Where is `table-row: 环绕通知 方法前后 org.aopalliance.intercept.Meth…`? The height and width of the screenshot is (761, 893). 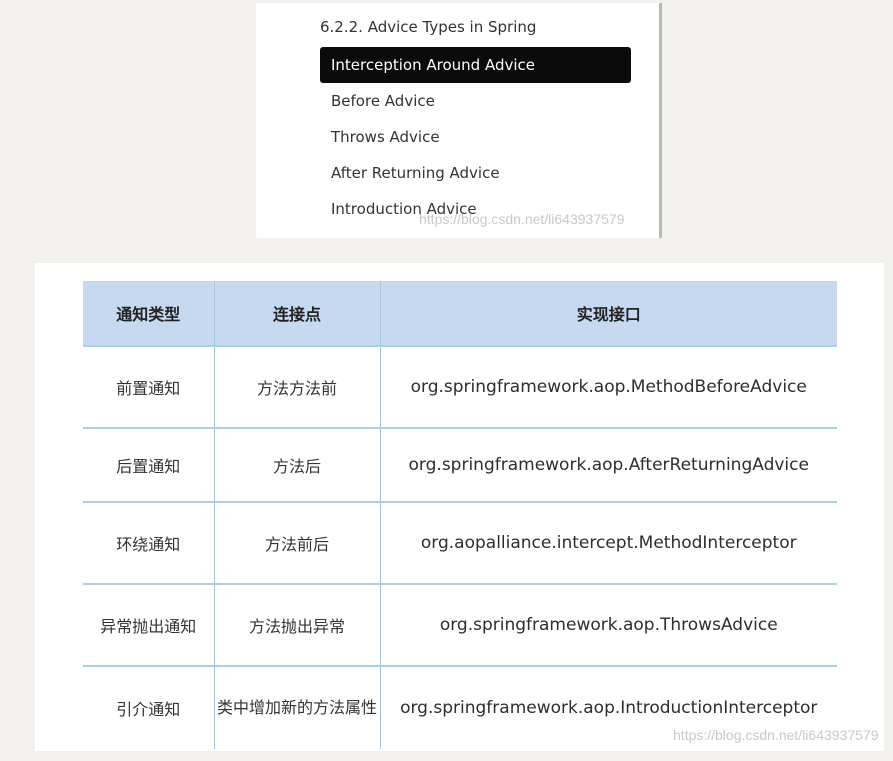
table-row: 环绕通知 方法前后 org.aopalliance.intercept.Meth… is located at coordinates (460, 542).